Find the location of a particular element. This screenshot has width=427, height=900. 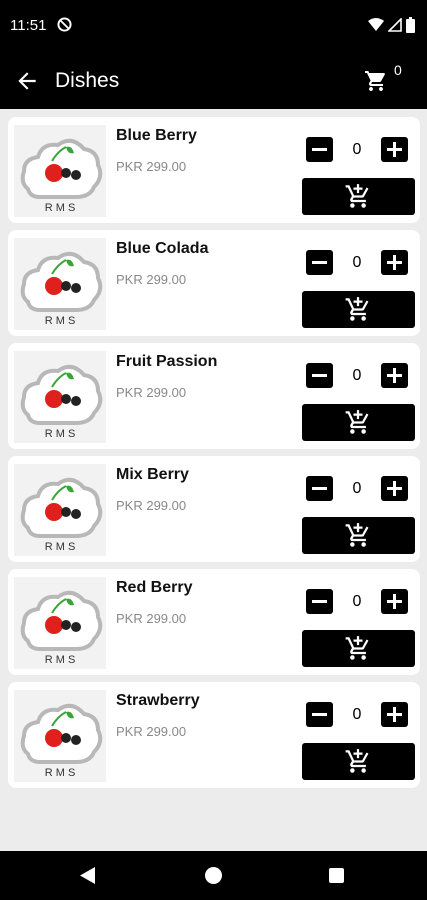

nav-home-icon is located at coordinates (213, 875).